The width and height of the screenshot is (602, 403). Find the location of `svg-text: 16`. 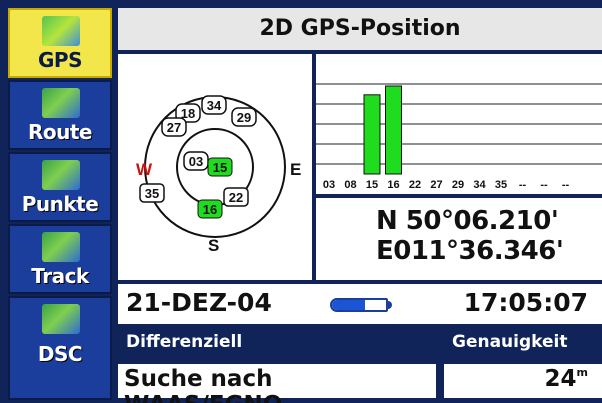

svg-text: 16 is located at coordinates (210, 209).